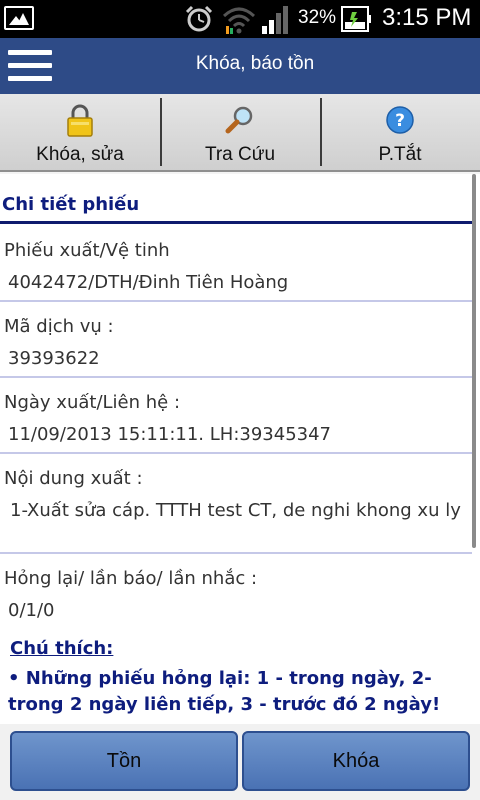  Describe the element at coordinates (236, 199) in the screenshot. I see `section-title: Chi tiết phiếu` at that location.